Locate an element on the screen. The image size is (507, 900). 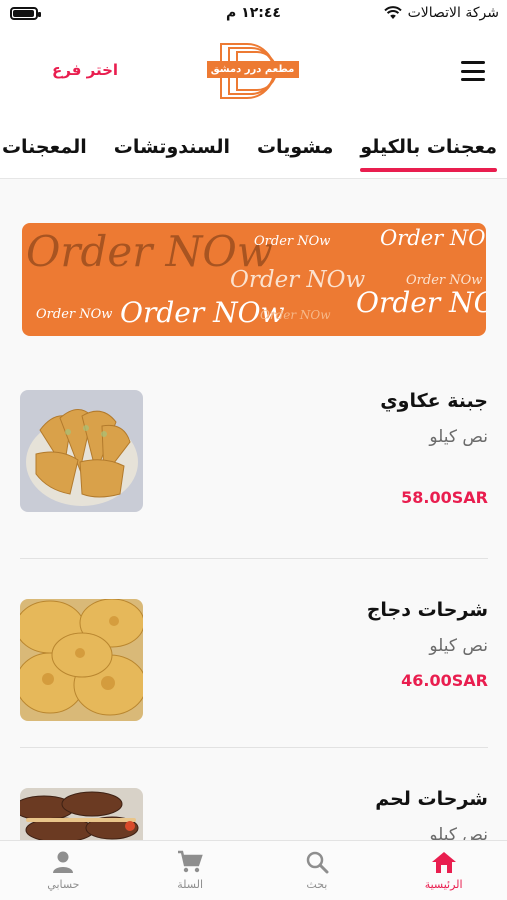
logo-text: مطعم درر دمشق is located at coordinates (252, 69).